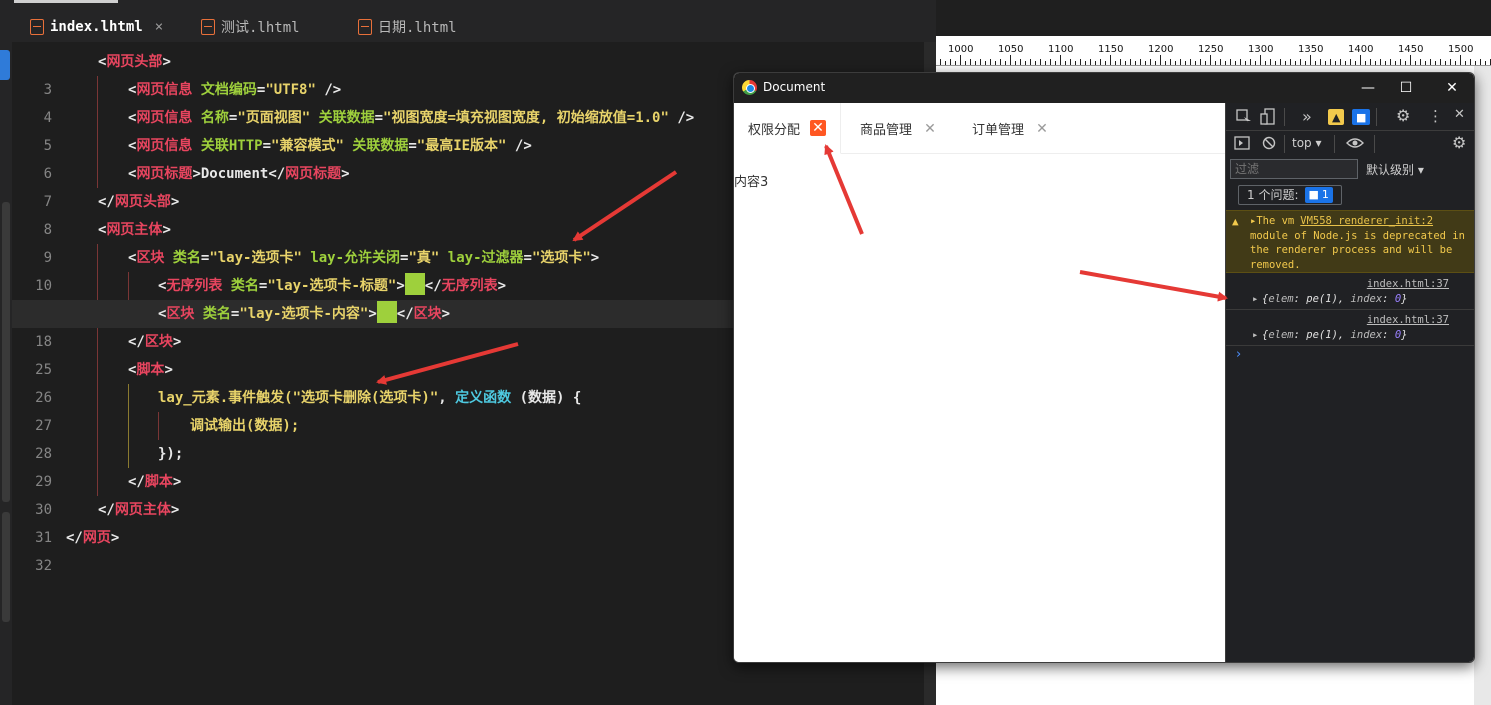 The width and height of the screenshot is (1491, 705). I want to click on close-icon: ×, so click(159, 27).